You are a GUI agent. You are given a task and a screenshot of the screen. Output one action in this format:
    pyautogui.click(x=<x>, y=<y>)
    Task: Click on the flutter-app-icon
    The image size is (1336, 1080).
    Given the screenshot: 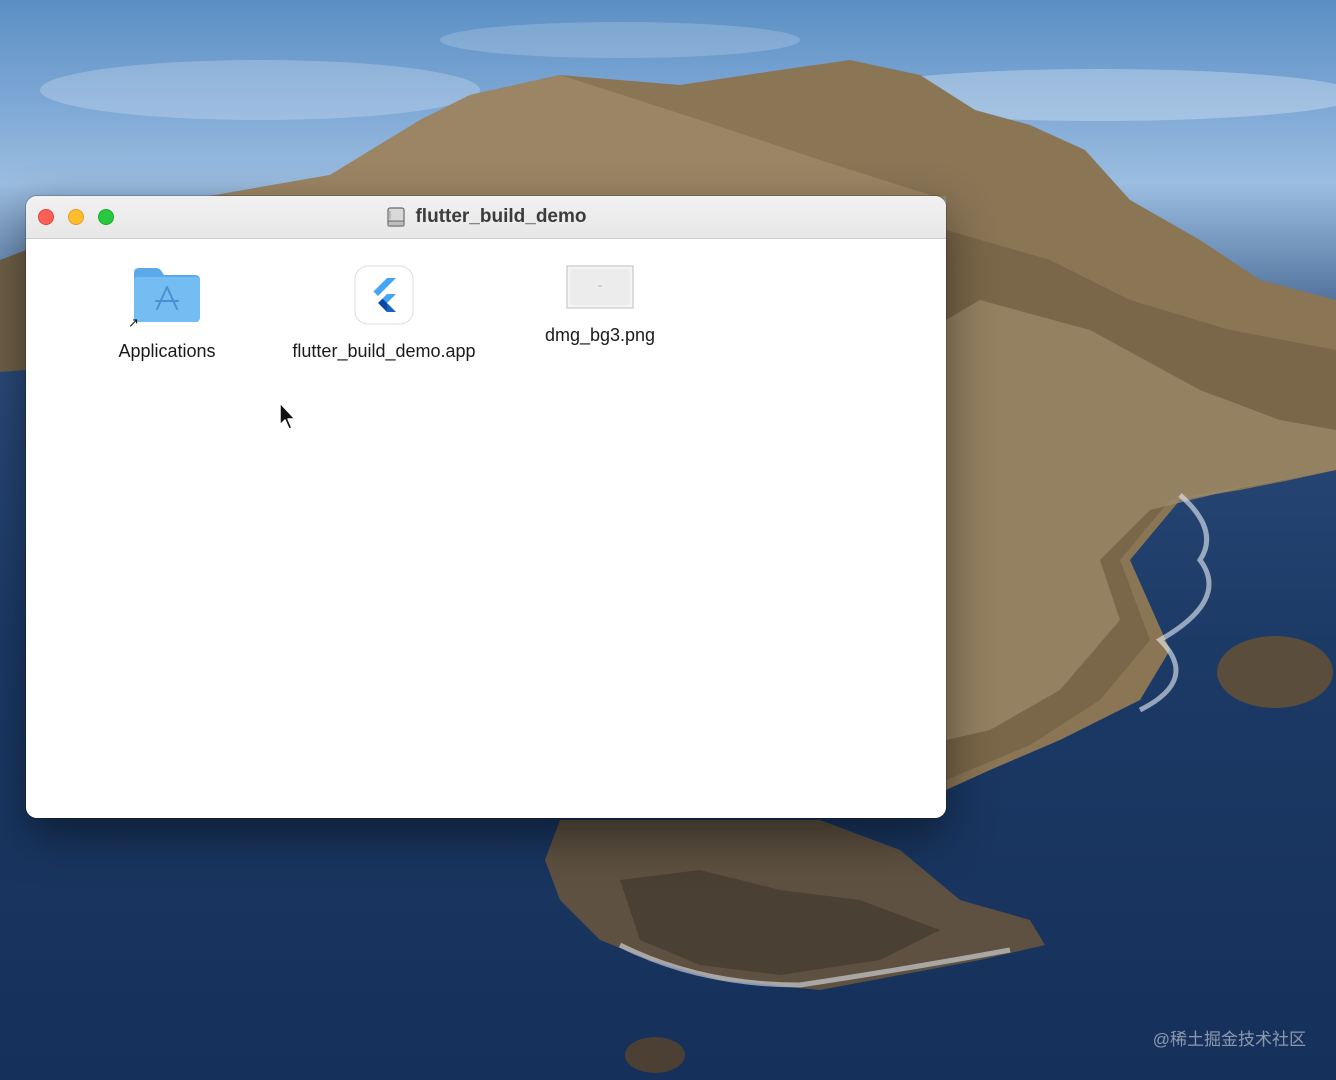 What is the action you would take?
    pyautogui.click(x=384, y=295)
    